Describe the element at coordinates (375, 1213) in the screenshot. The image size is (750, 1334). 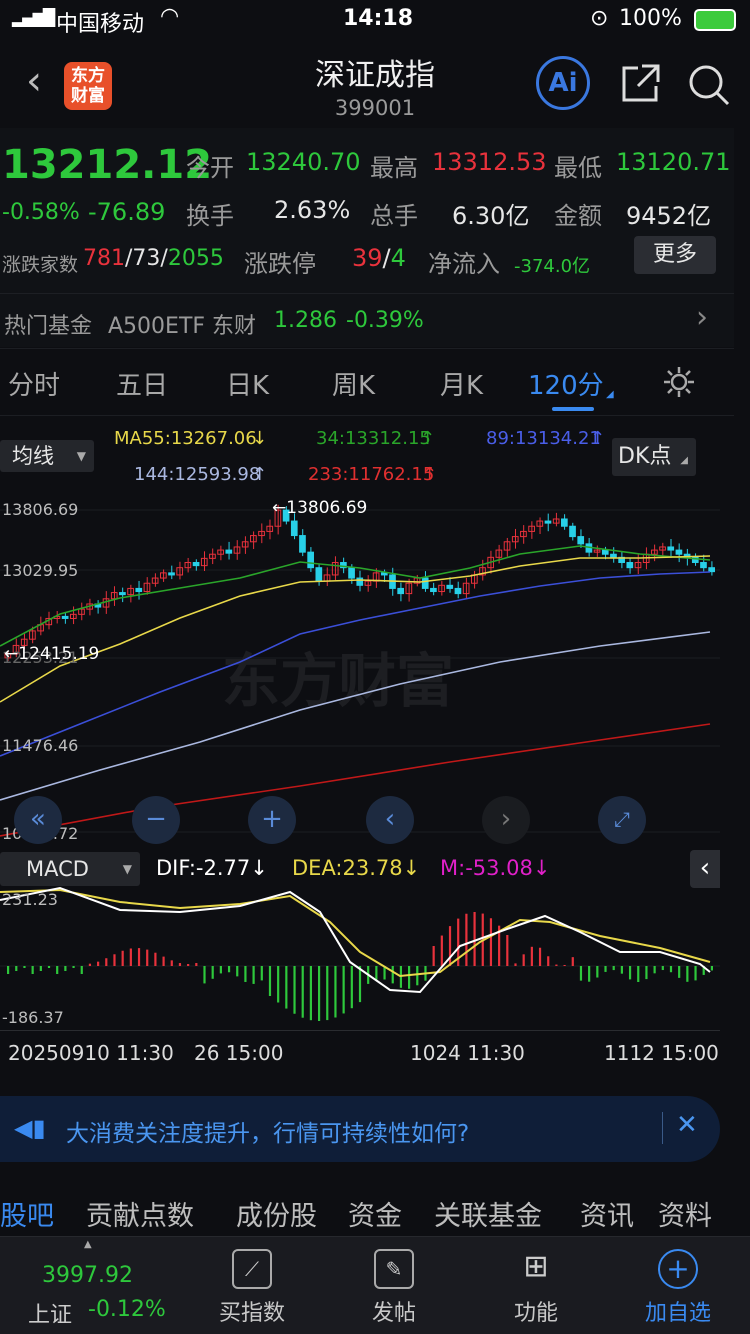
I see `tab-funds: 资金` at that location.